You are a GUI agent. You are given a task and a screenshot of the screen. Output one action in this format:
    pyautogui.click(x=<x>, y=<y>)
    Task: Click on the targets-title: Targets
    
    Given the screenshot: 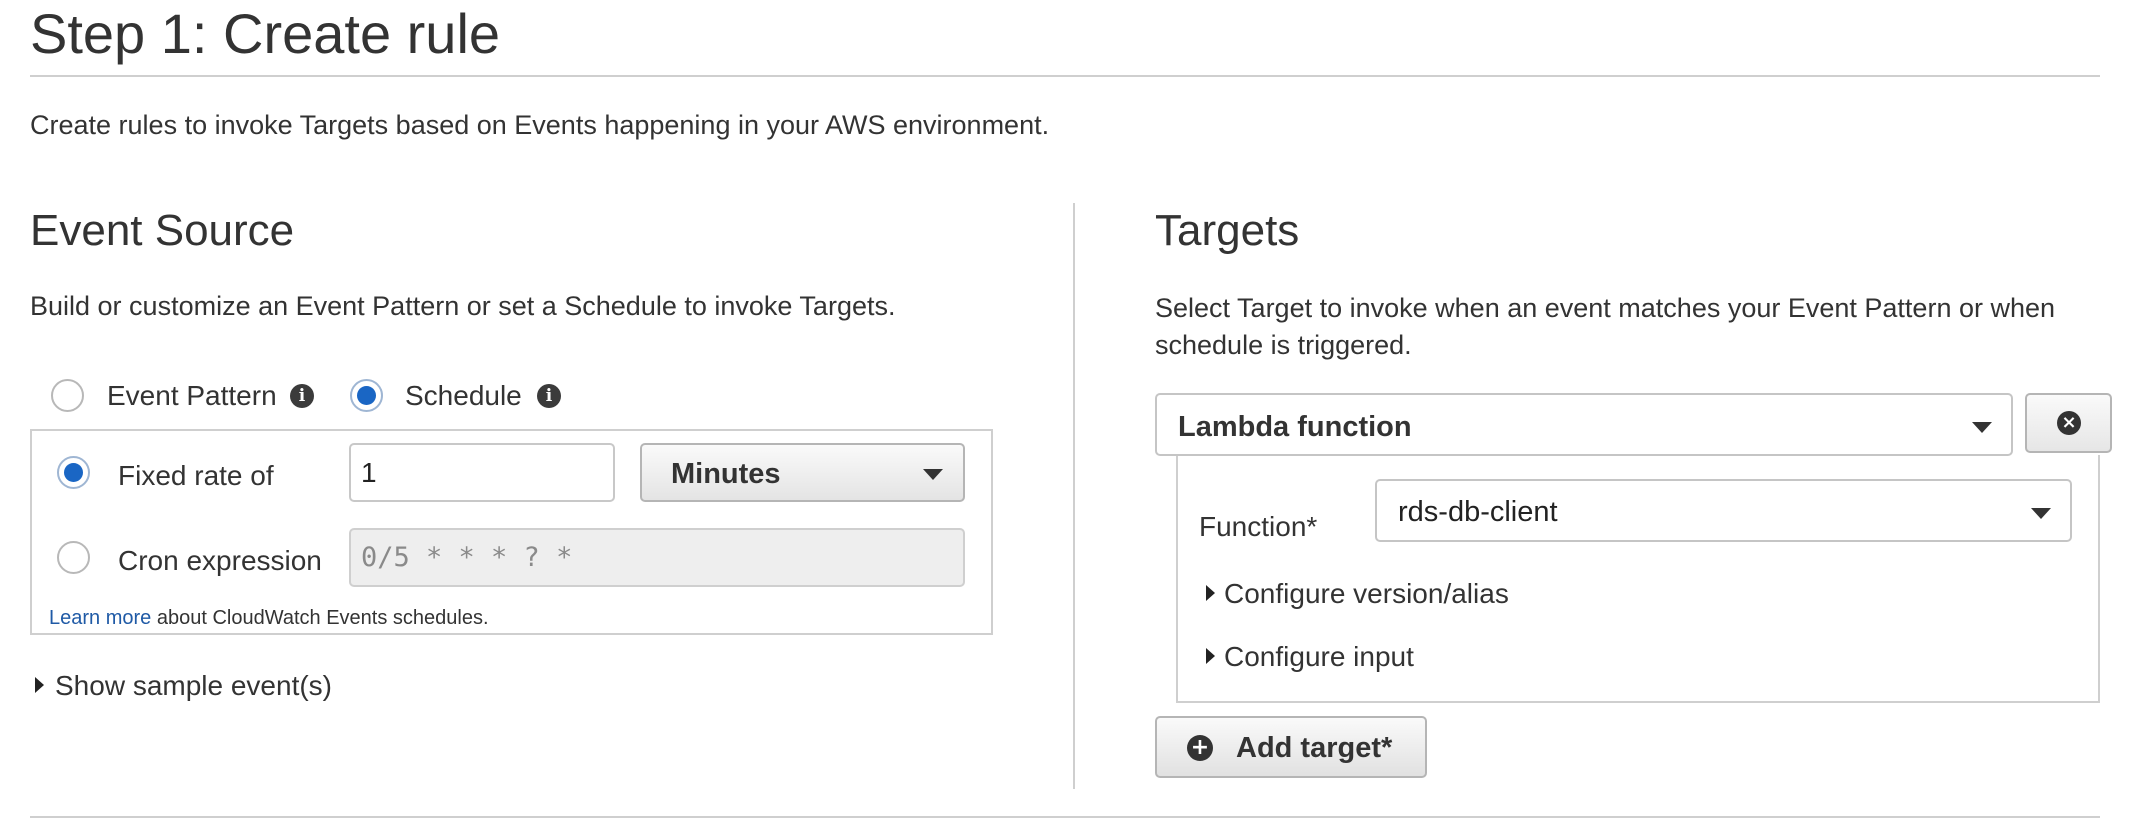 What is the action you would take?
    pyautogui.click(x=1227, y=230)
    